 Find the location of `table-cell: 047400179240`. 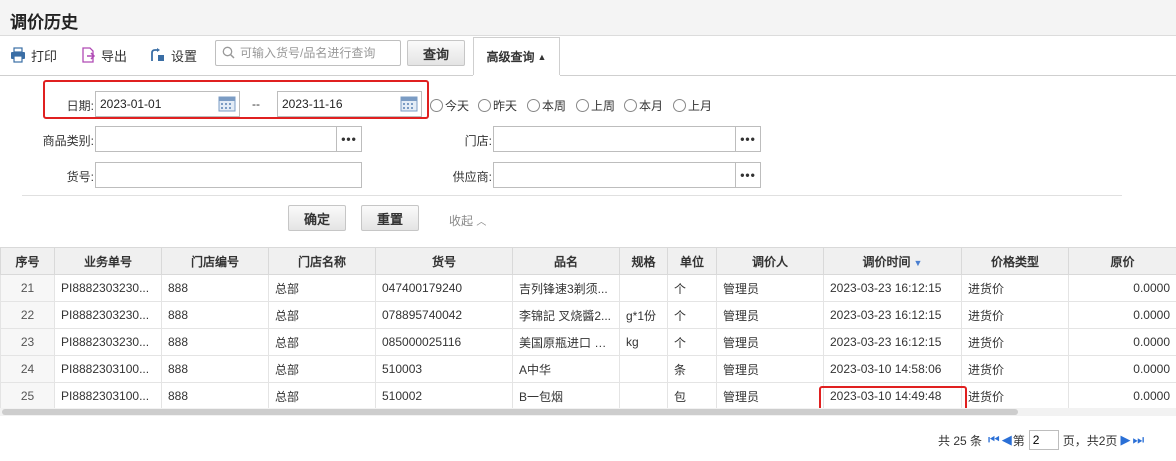

table-cell: 047400179240 is located at coordinates (444, 288).